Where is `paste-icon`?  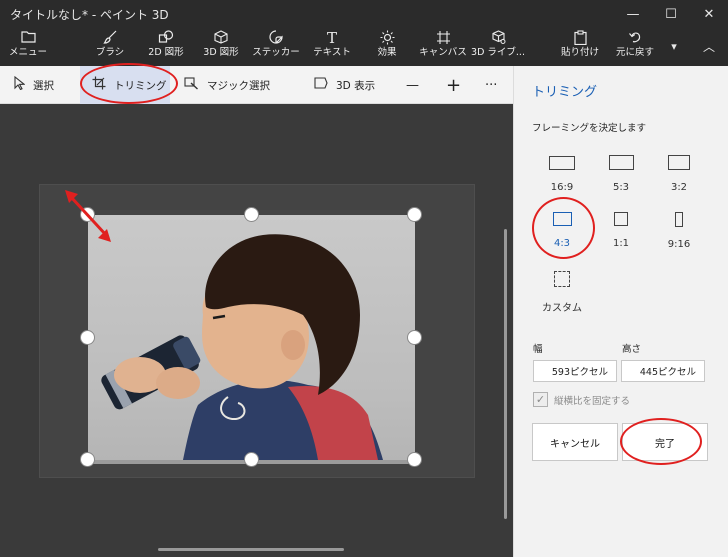
paste-icon is located at coordinates (580, 38).